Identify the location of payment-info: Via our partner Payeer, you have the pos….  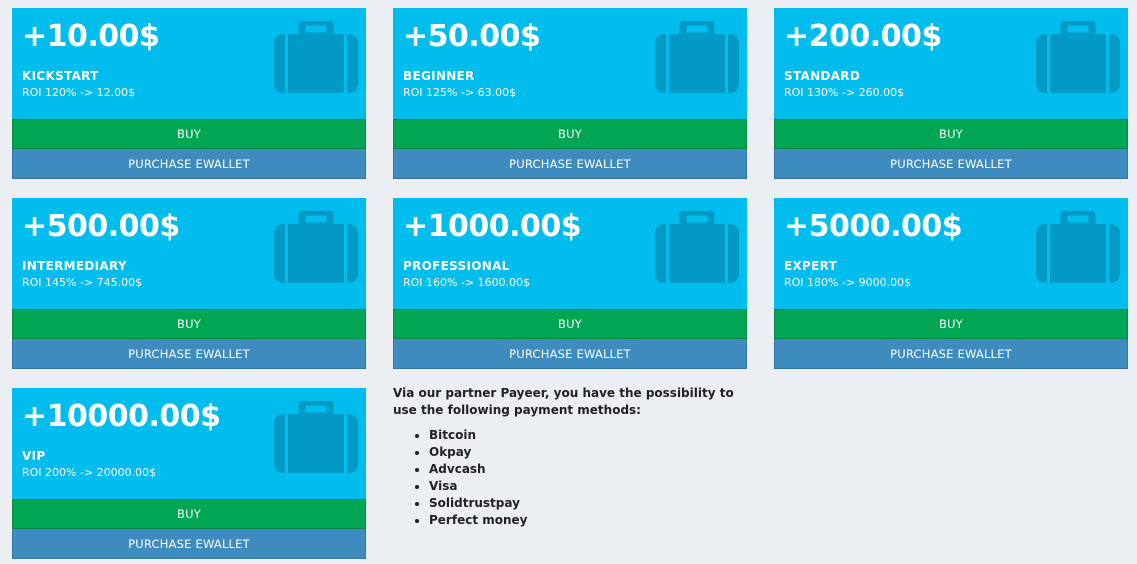
(568, 457).